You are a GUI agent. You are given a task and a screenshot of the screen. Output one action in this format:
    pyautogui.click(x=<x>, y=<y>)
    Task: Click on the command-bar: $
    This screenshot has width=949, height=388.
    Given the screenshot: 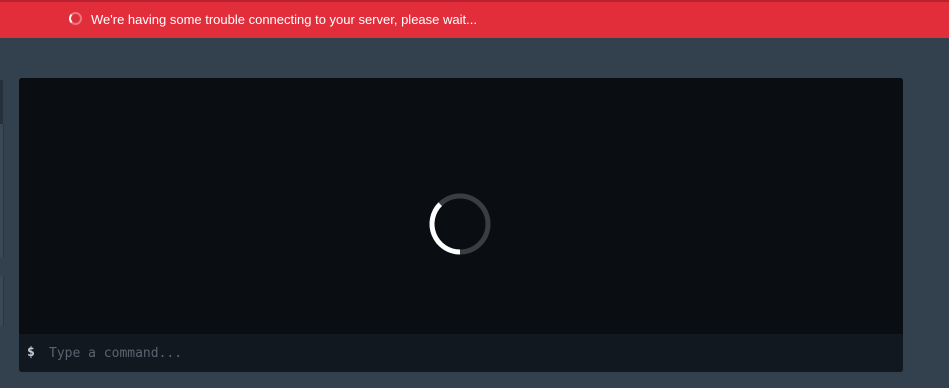 What is the action you would take?
    pyautogui.click(x=461, y=353)
    